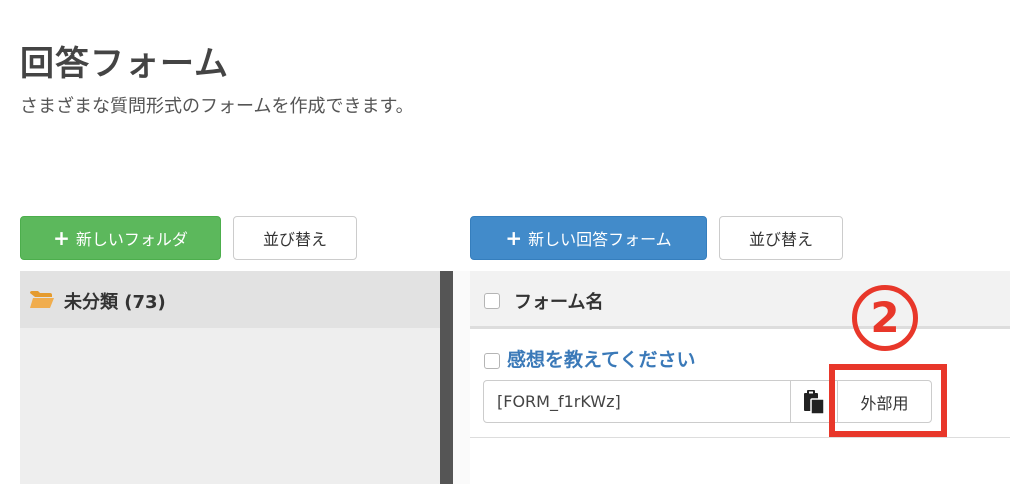 Image resolution: width=1010 pixels, height=484 pixels. I want to click on new-form-button: + 新しい回答フォーム, so click(588, 238).